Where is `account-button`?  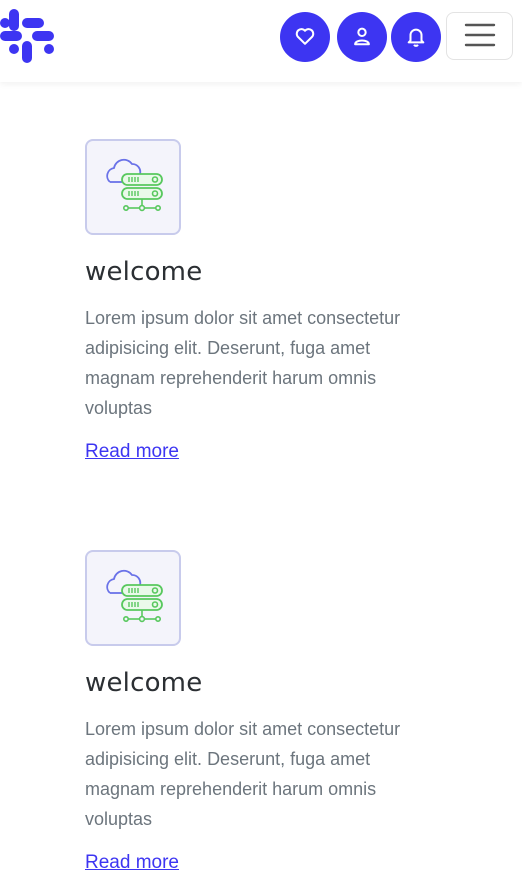
account-button is located at coordinates (362, 37).